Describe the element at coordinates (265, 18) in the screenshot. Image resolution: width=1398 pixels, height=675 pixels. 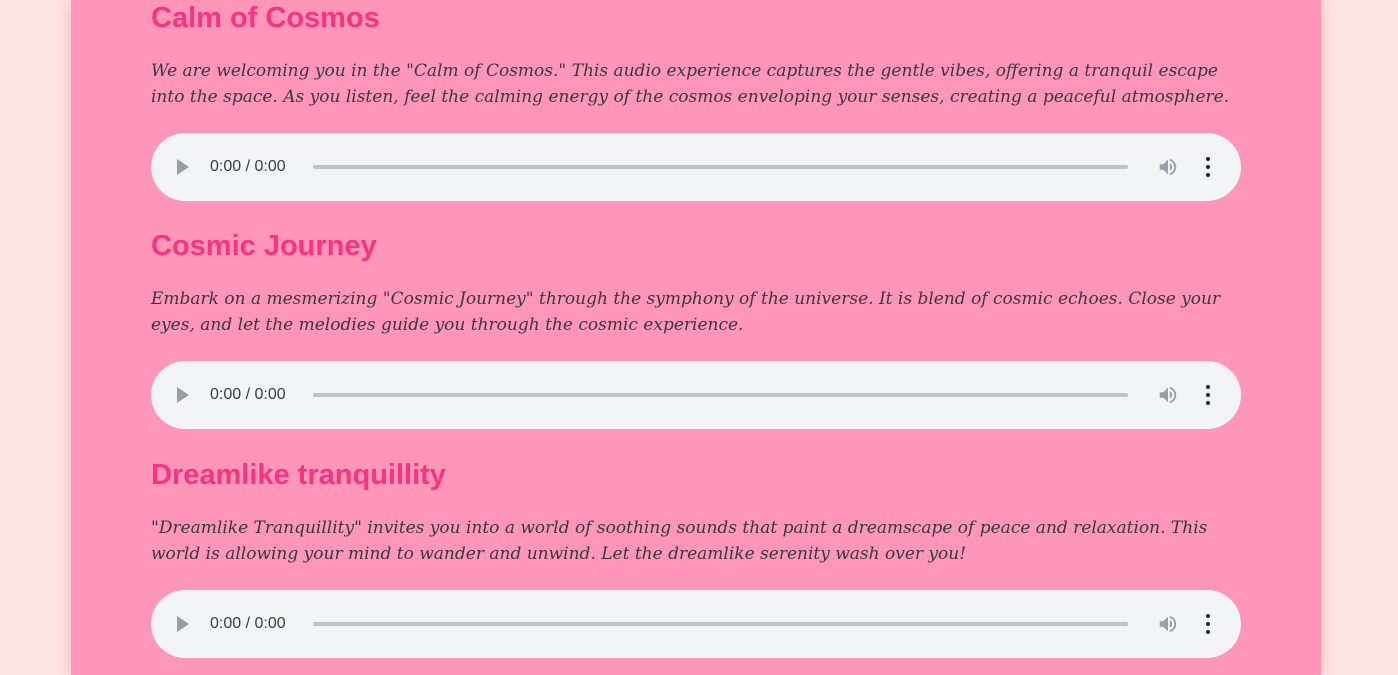
I see `track-title: Calm of Cosmos` at that location.